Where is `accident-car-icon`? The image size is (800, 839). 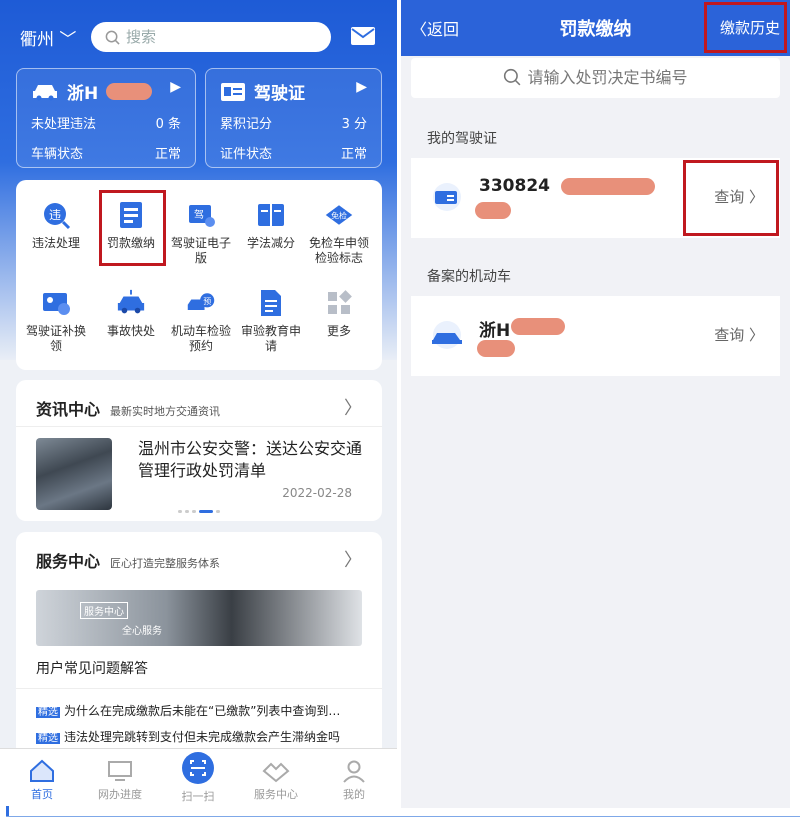 accident-car-icon is located at coordinates (131, 303).